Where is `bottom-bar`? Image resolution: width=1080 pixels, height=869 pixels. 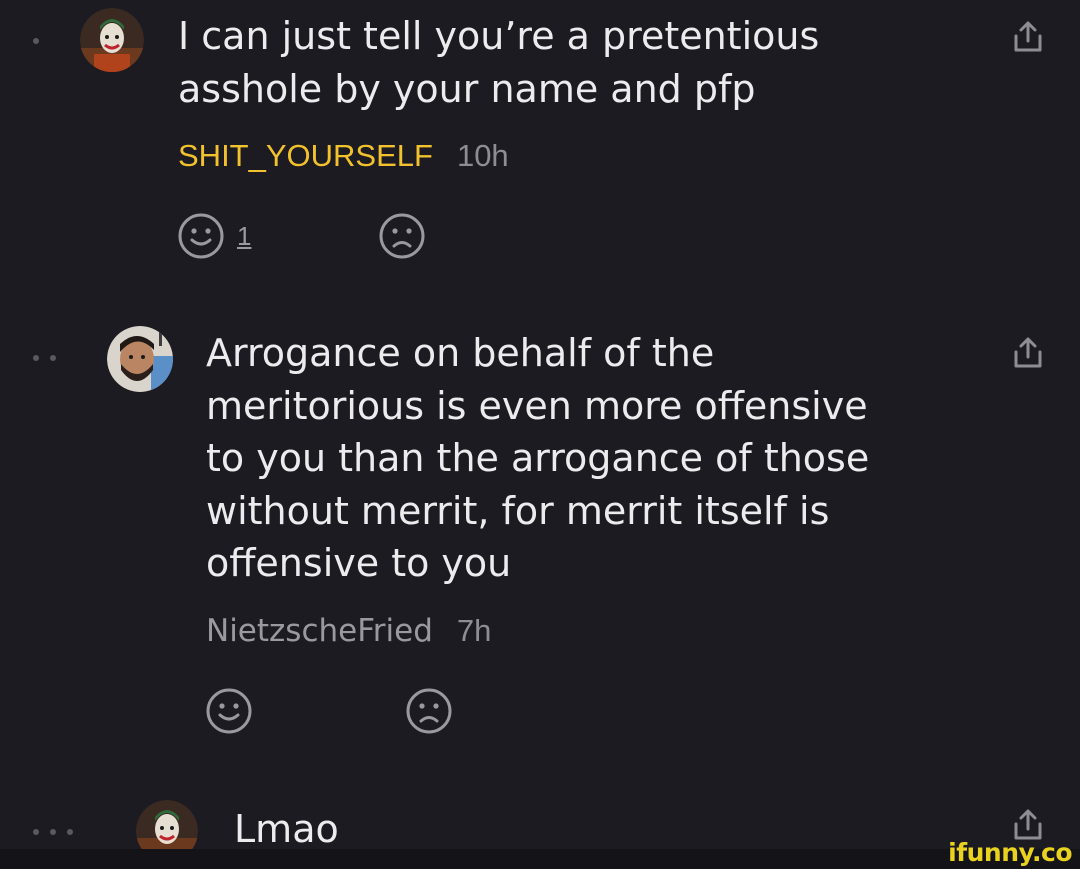
bottom-bar is located at coordinates (540, 859).